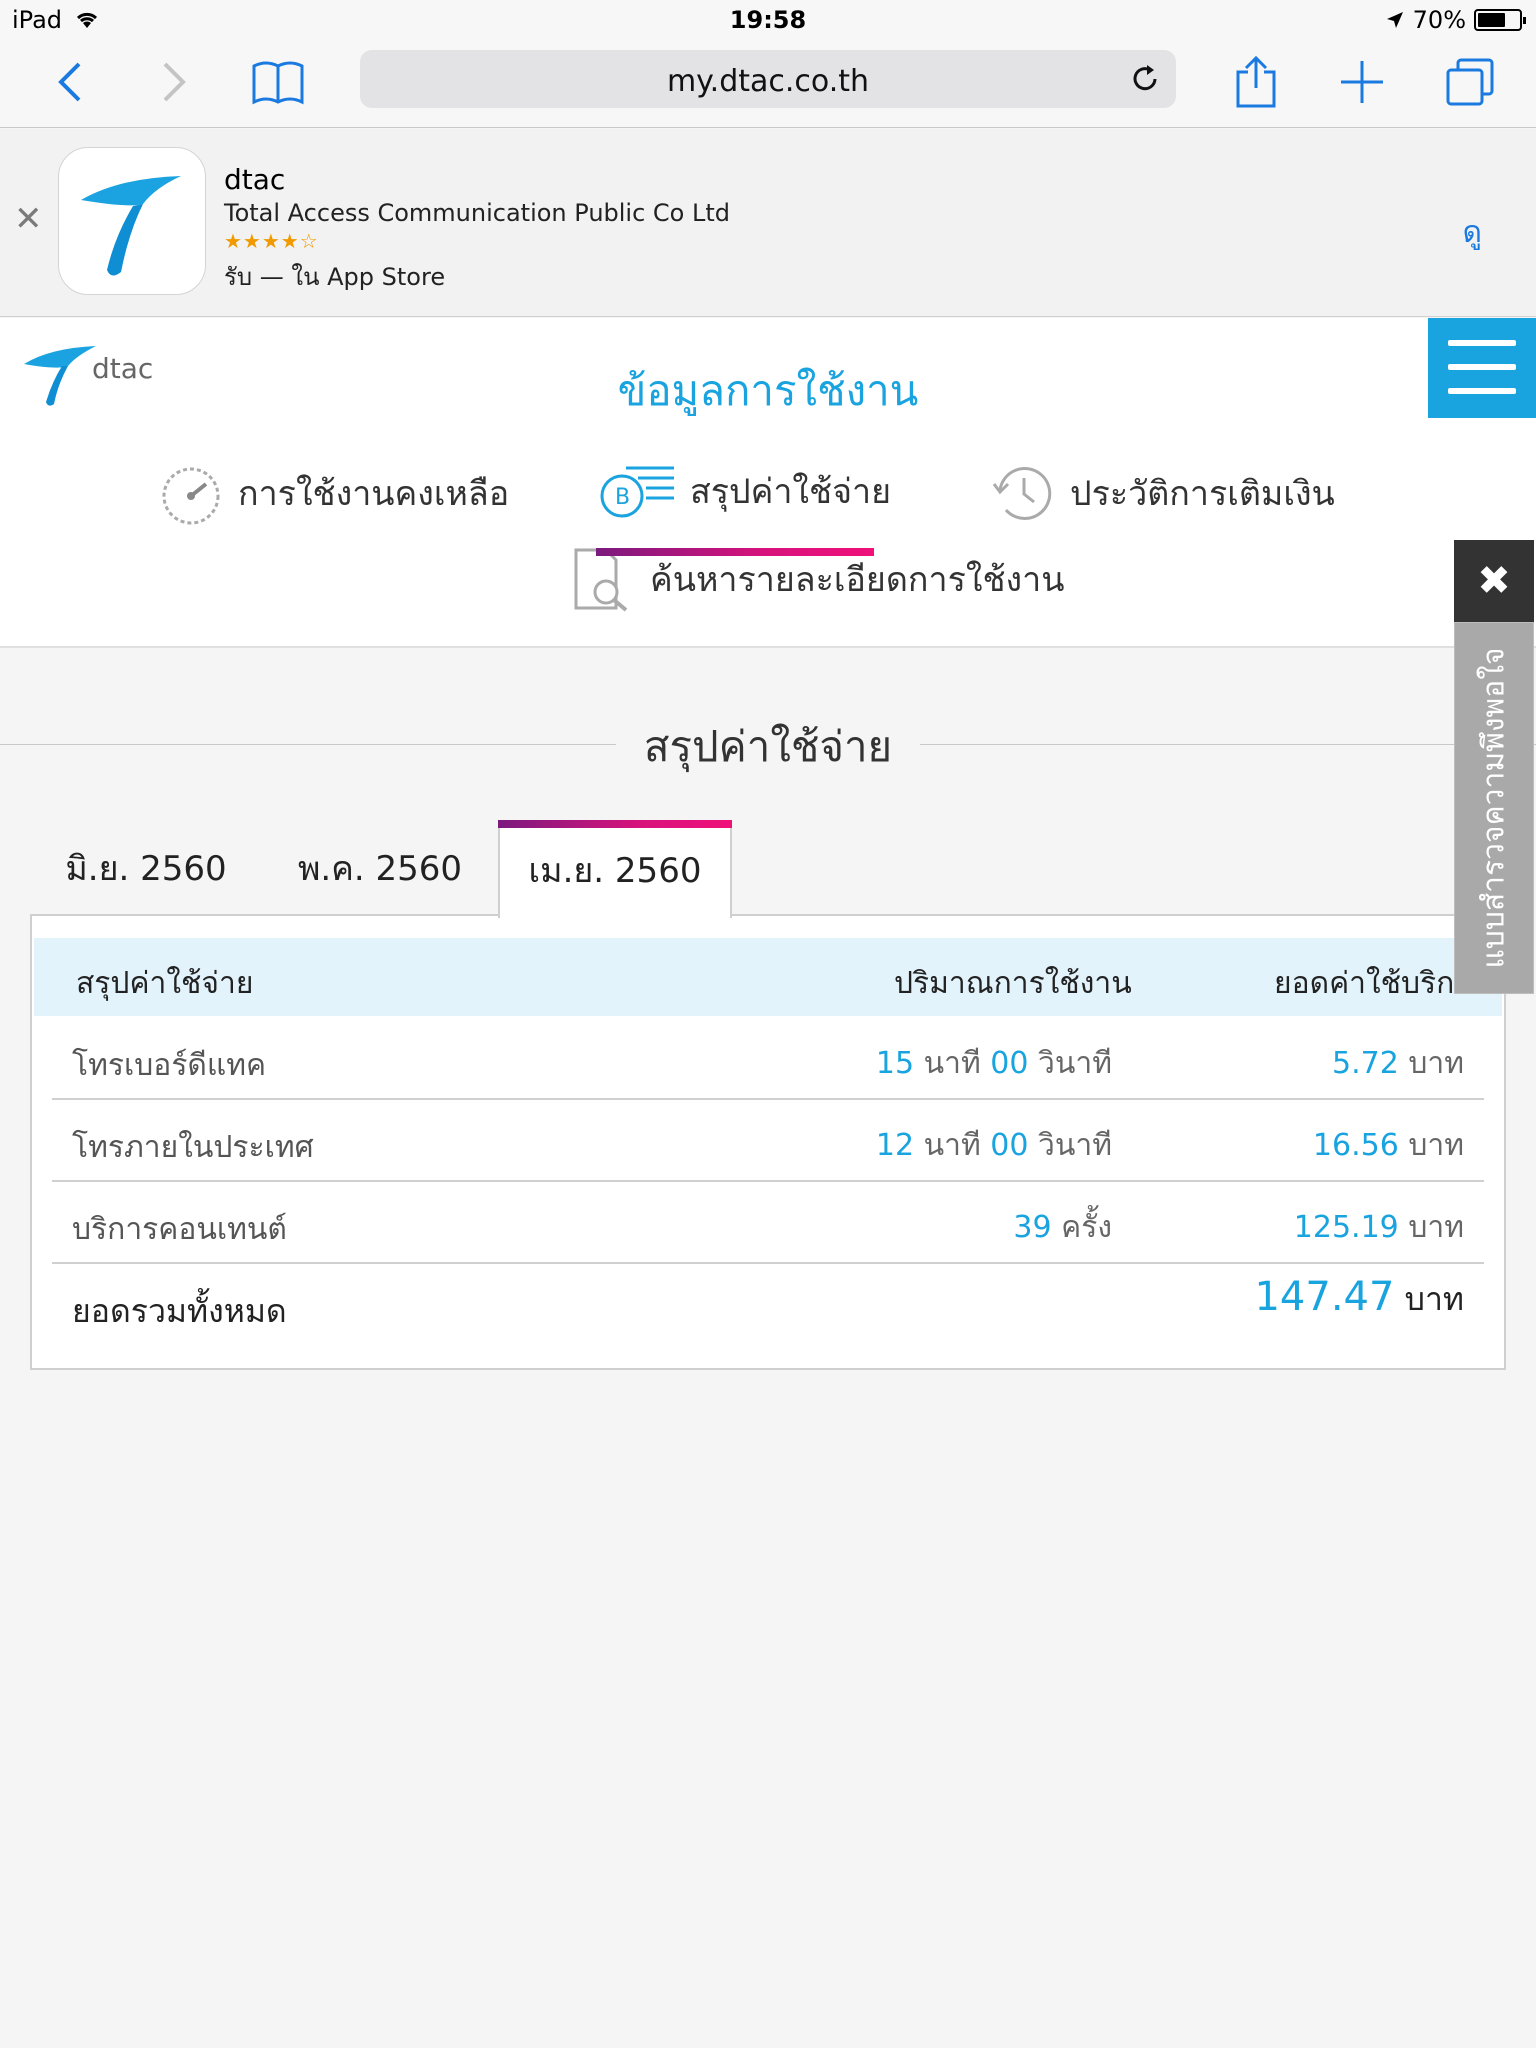 The width and height of the screenshot is (1536, 2048). Describe the element at coordinates (1365, 1063) in the screenshot. I see `cost-amount: 5.72` at that location.